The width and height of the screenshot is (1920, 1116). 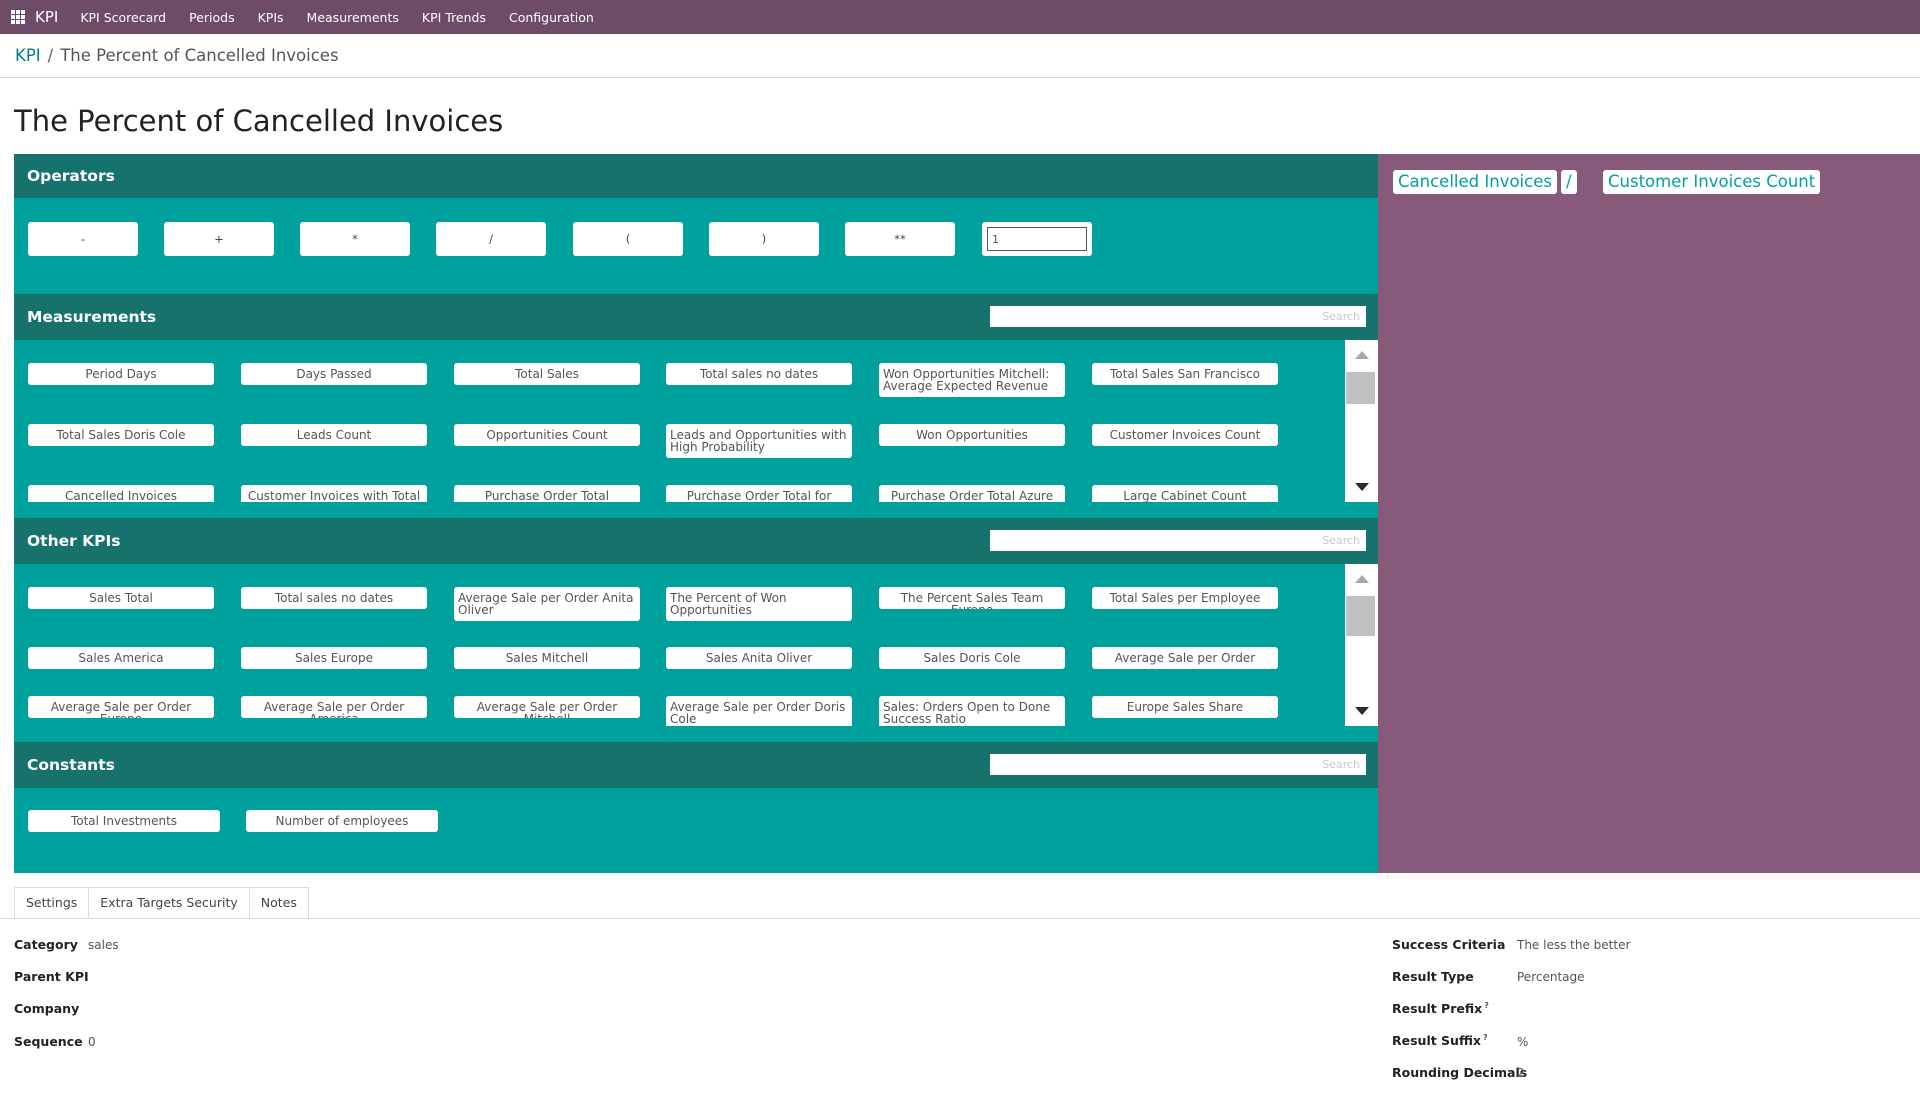 What do you see at coordinates (121, 435) in the screenshot?
I see `measurement-item: Total Sales Doris Cole` at bounding box center [121, 435].